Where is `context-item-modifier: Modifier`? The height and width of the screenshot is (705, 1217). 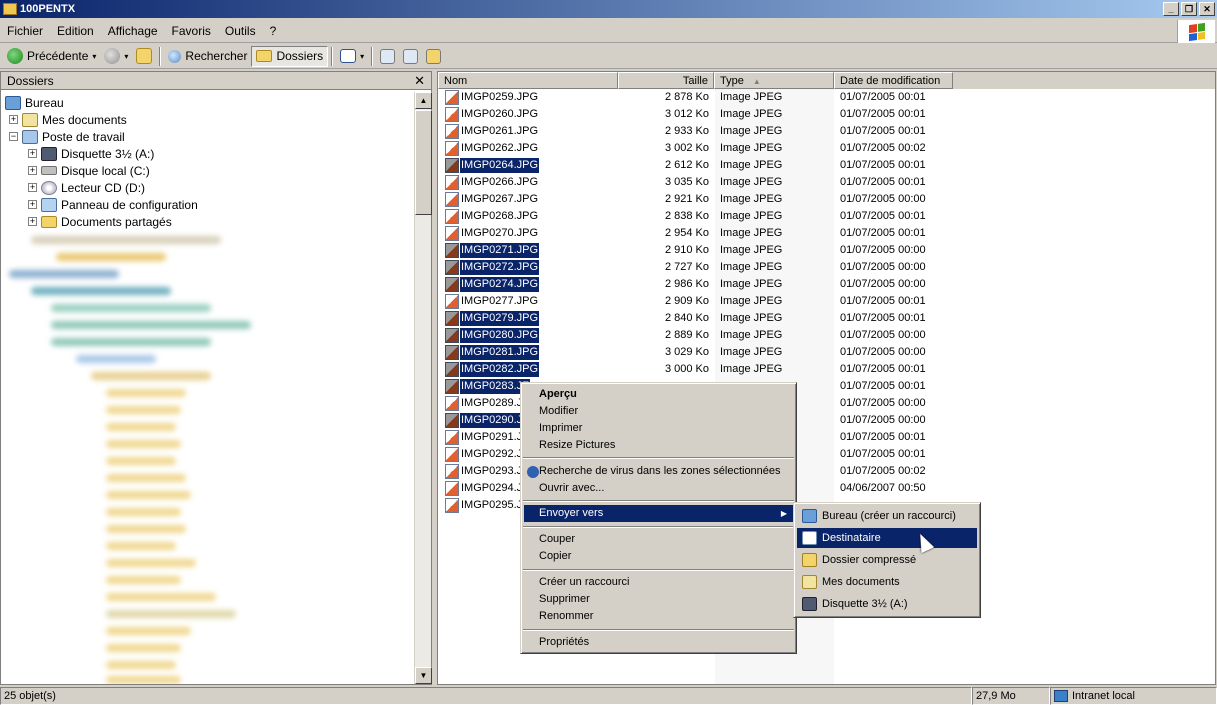
context-item-modifier: Modifier is located at coordinates (658, 411).